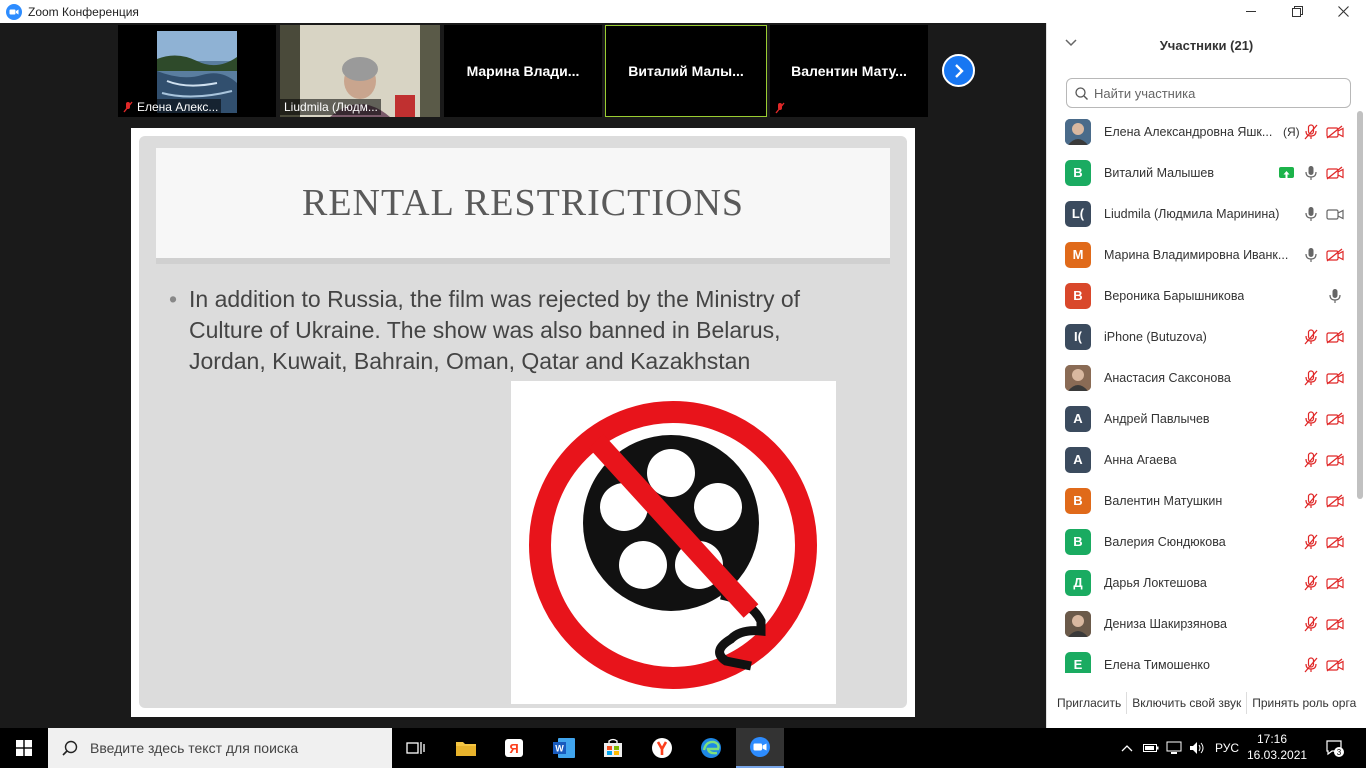  I want to click on chevron-up-icon, so click(1127, 748).